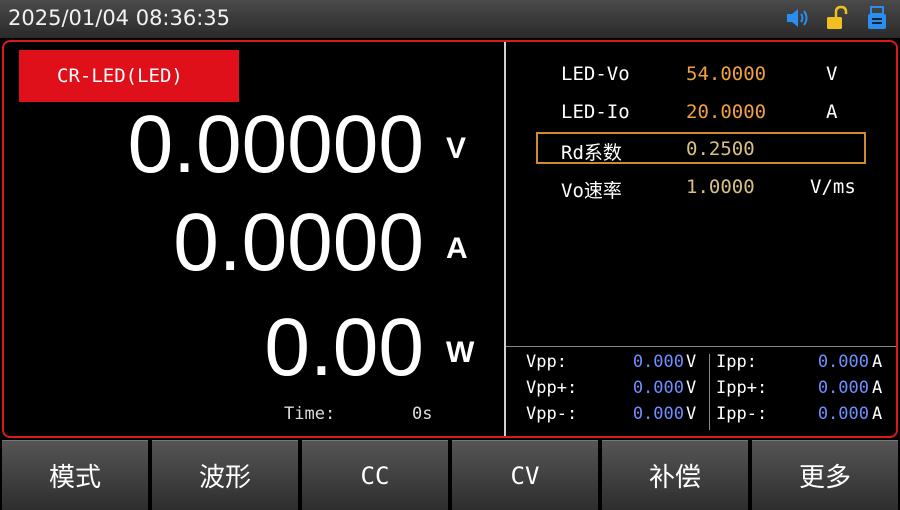 The height and width of the screenshot is (510, 900). I want to click on softkey-cv: CV, so click(525, 475).